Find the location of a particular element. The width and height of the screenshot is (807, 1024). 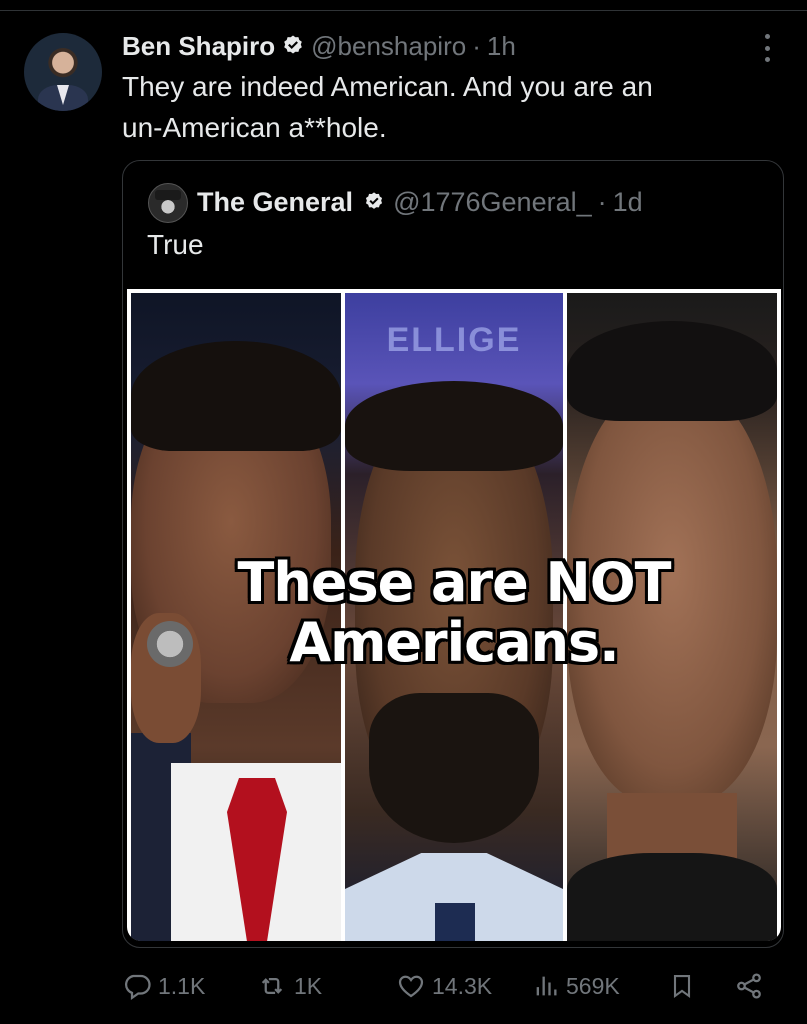

view-count: 569K is located at coordinates (593, 985).